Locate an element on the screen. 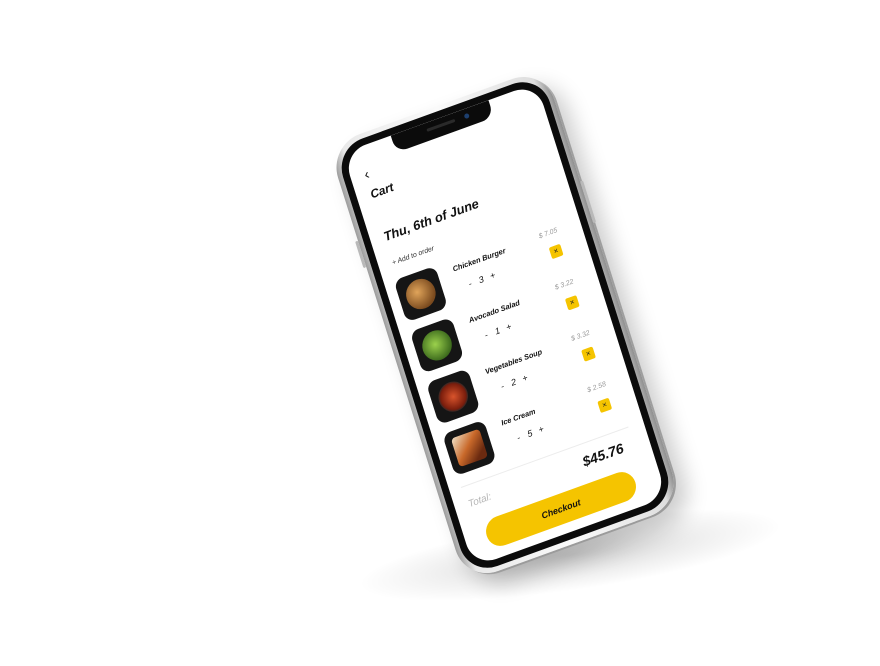 This screenshot has width=880, height=666. salad-icon is located at coordinates (437, 345).